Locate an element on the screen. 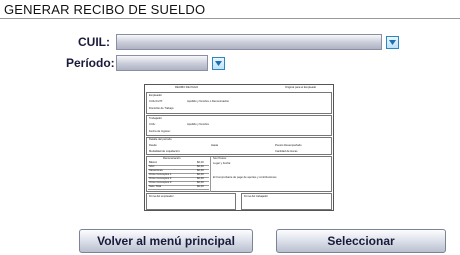 Image resolution: width=460 pixels, height=255 pixels. puesto-label: Puesto Desempeñado is located at coordinates (288, 145).